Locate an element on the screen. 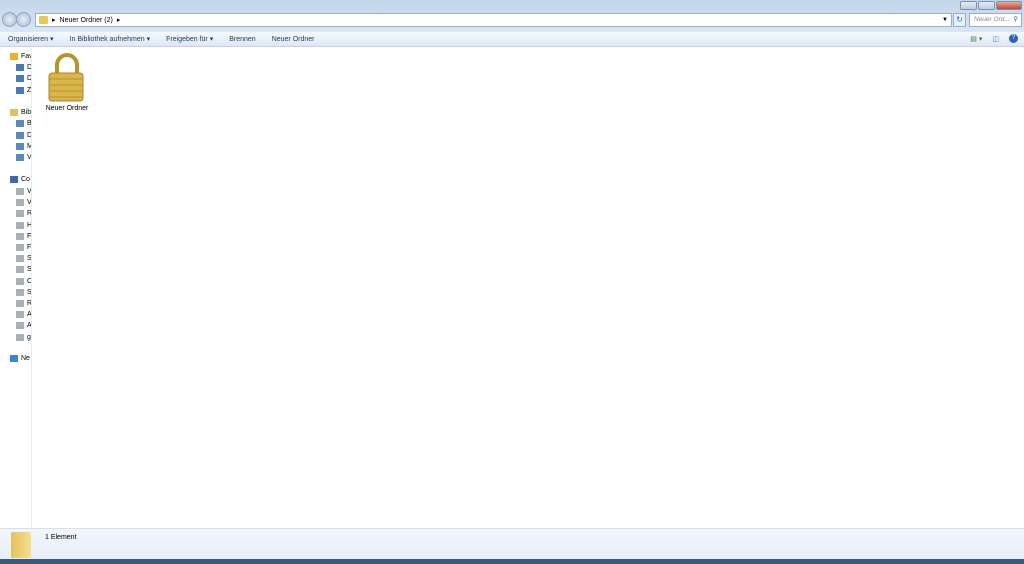 The image size is (1024, 564). navigation-pane: FavDDZBibBDMVCoVVRHFFSSCSRAAgNe is located at coordinates (16, 288).